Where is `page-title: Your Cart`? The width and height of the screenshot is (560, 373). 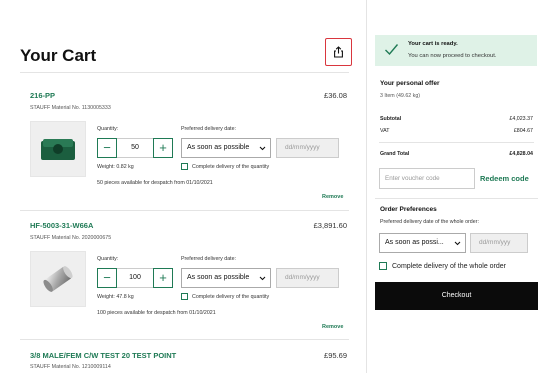
page-title: Your Cart is located at coordinates (58, 55).